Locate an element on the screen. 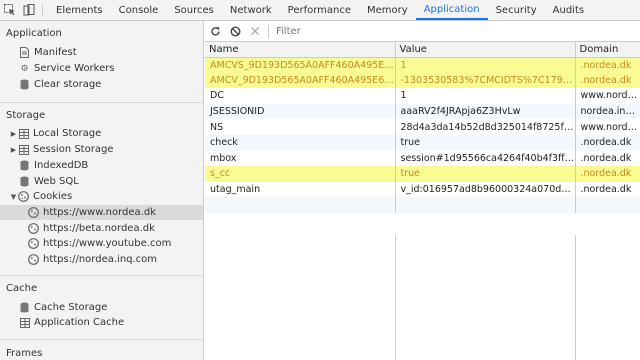 This screenshot has width=640, height=360. column-header-value: Value is located at coordinates (485, 50).